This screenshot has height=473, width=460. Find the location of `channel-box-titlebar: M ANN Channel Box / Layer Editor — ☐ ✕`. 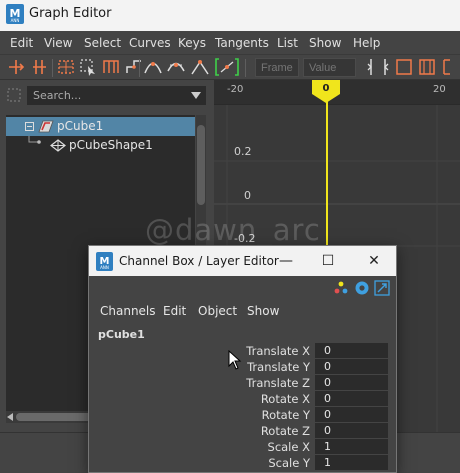

channel-box-titlebar: M ANN Channel Box / Layer Editor — ☐ ✕ is located at coordinates (242, 261).